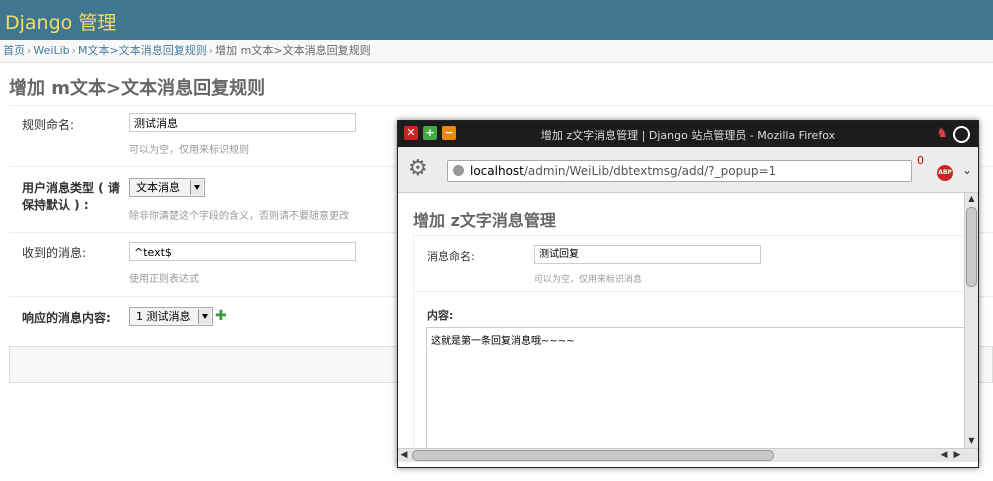  I want to click on rule-name-help: 可以为空，仅用来标识规则, so click(189, 150).